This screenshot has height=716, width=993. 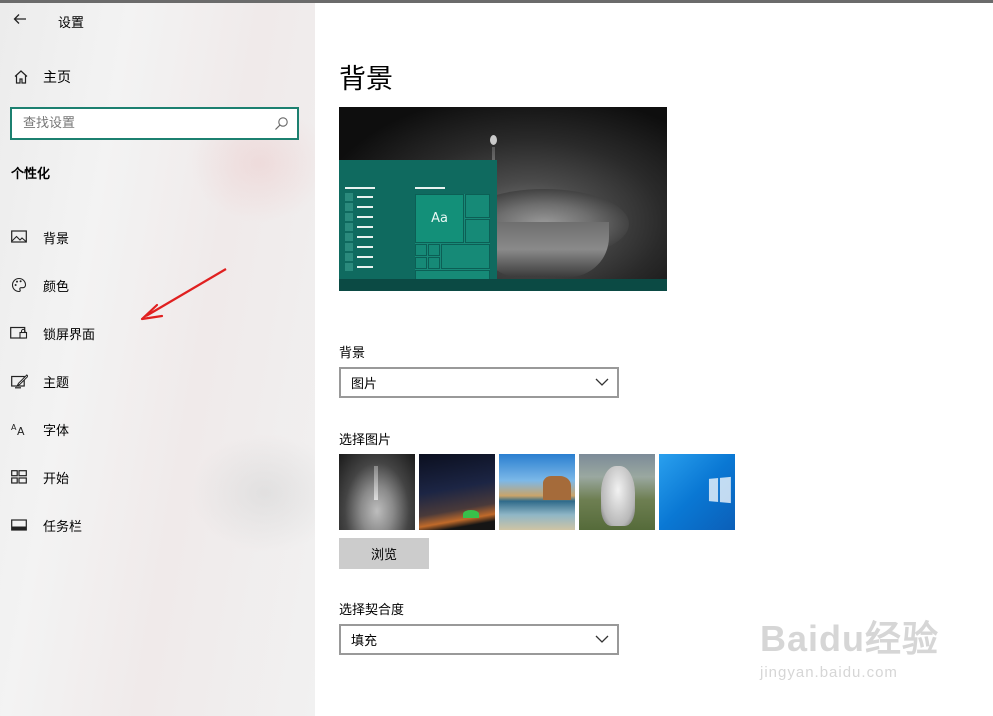 I want to click on sidebar-item-label: 颜色, so click(x=56, y=287).